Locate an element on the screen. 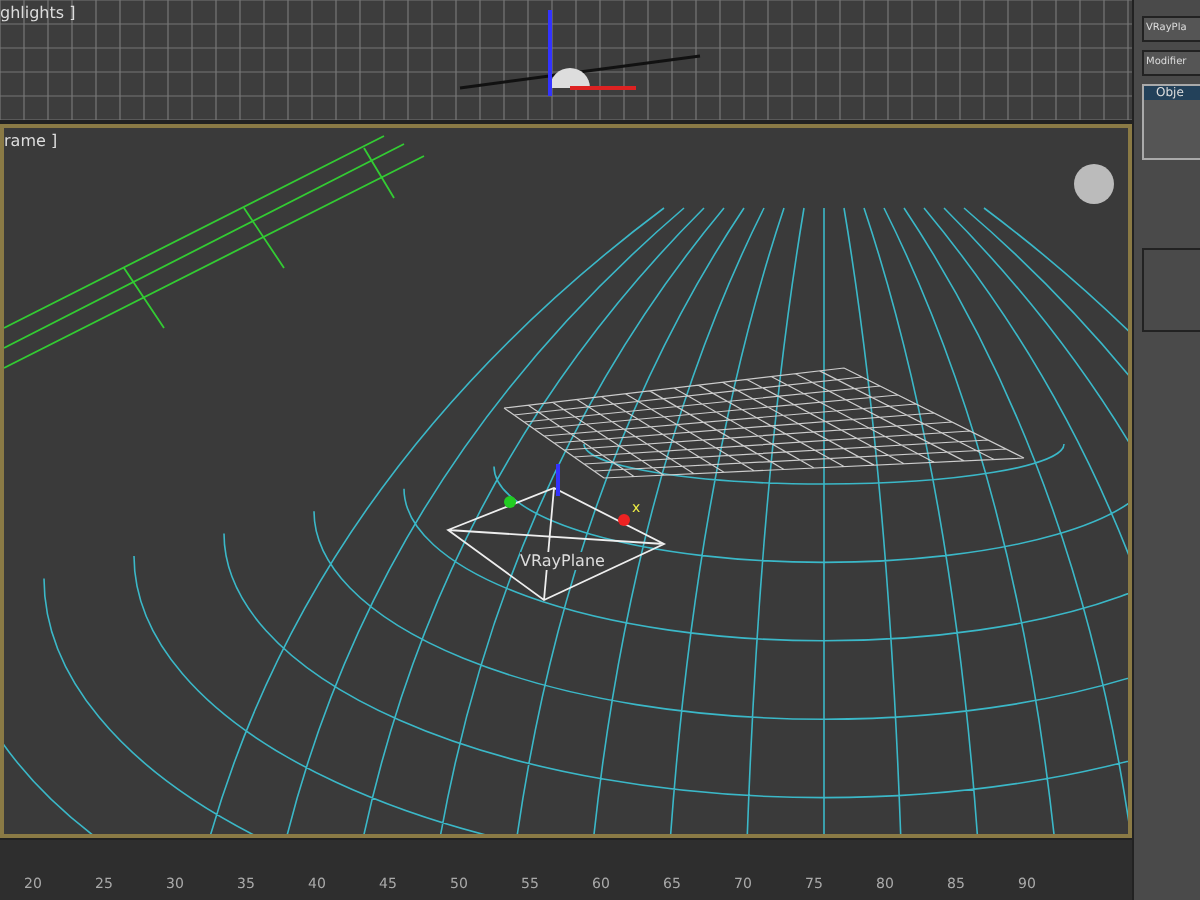 This screenshot has height=900, width=1200. object-label: VRayPlane is located at coordinates (562, 561).